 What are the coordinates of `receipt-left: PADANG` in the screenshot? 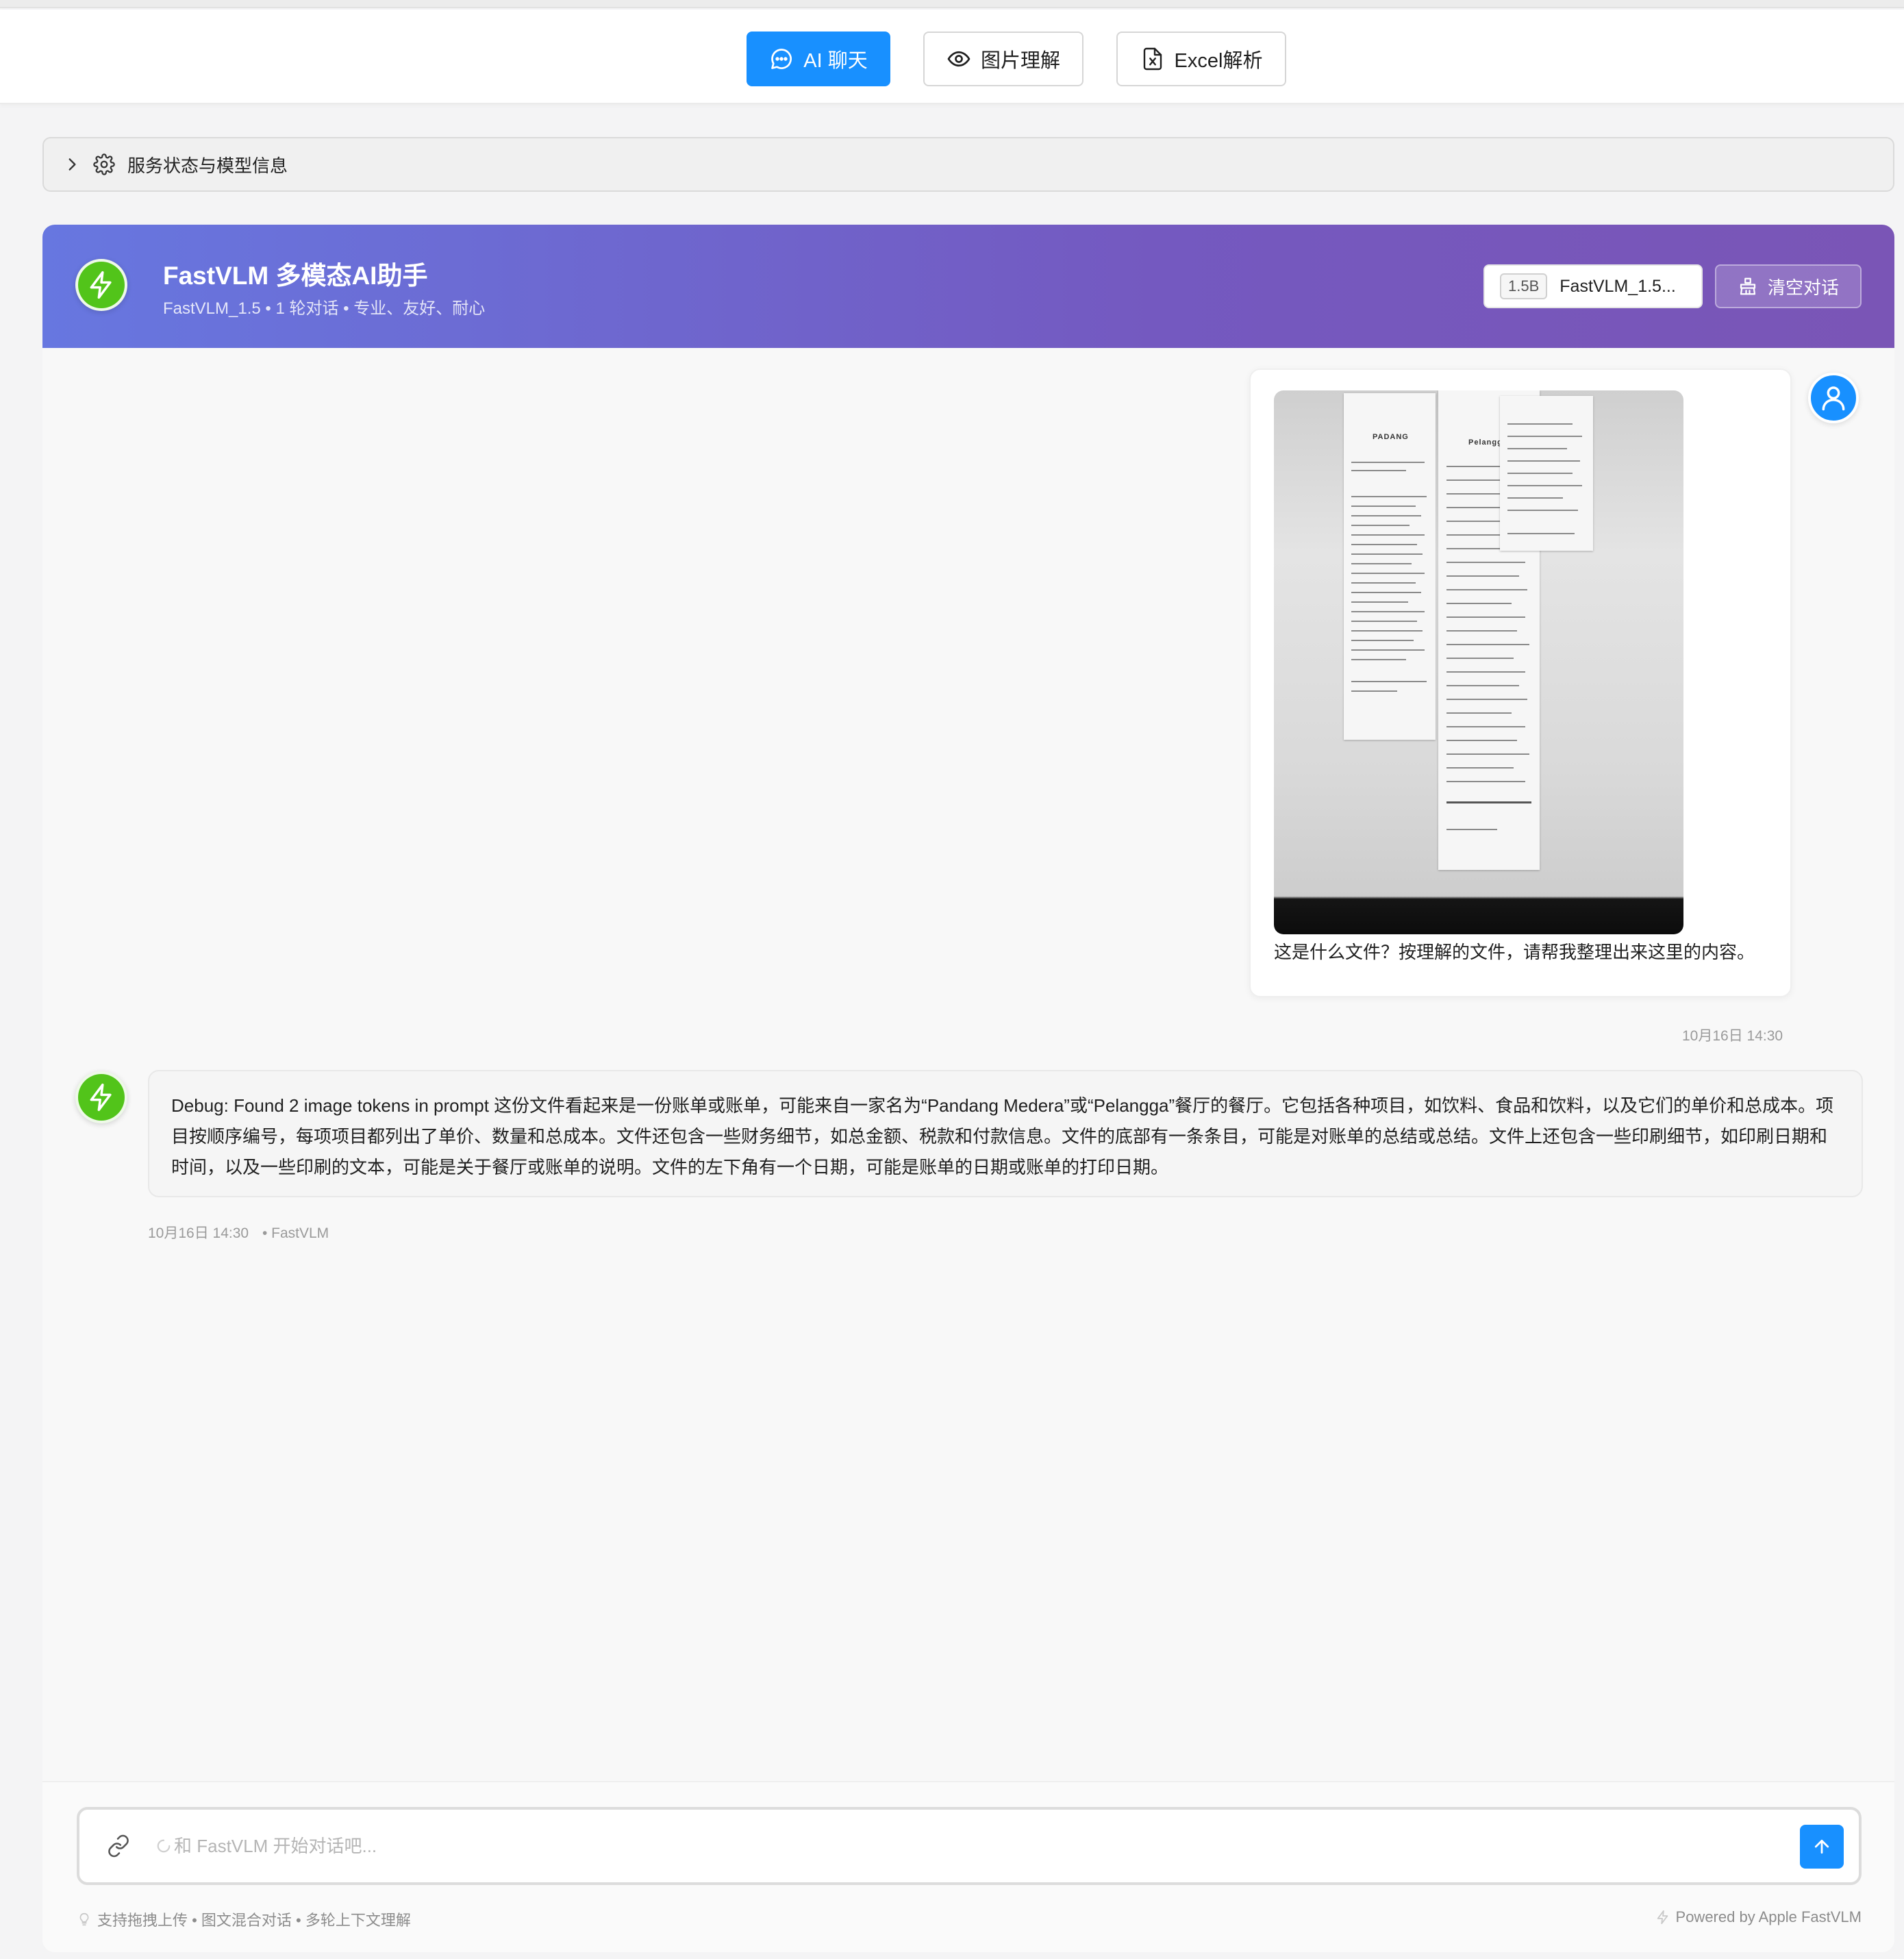 It's located at (1390, 566).